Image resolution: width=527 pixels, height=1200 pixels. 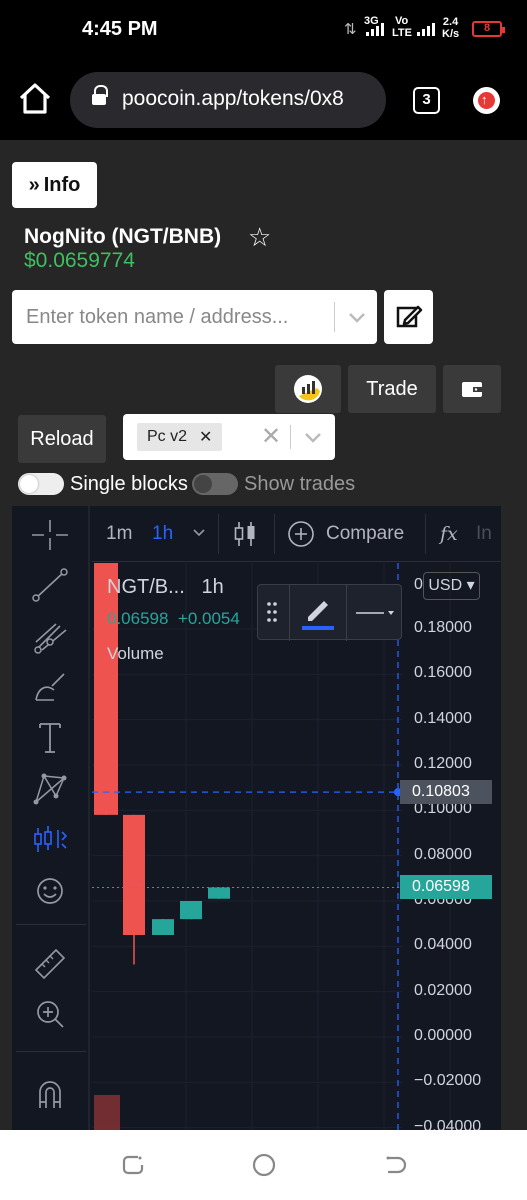 What do you see at coordinates (334, 317) in the screenshot?
I see `search-divider` at bounding box center [334, 317].